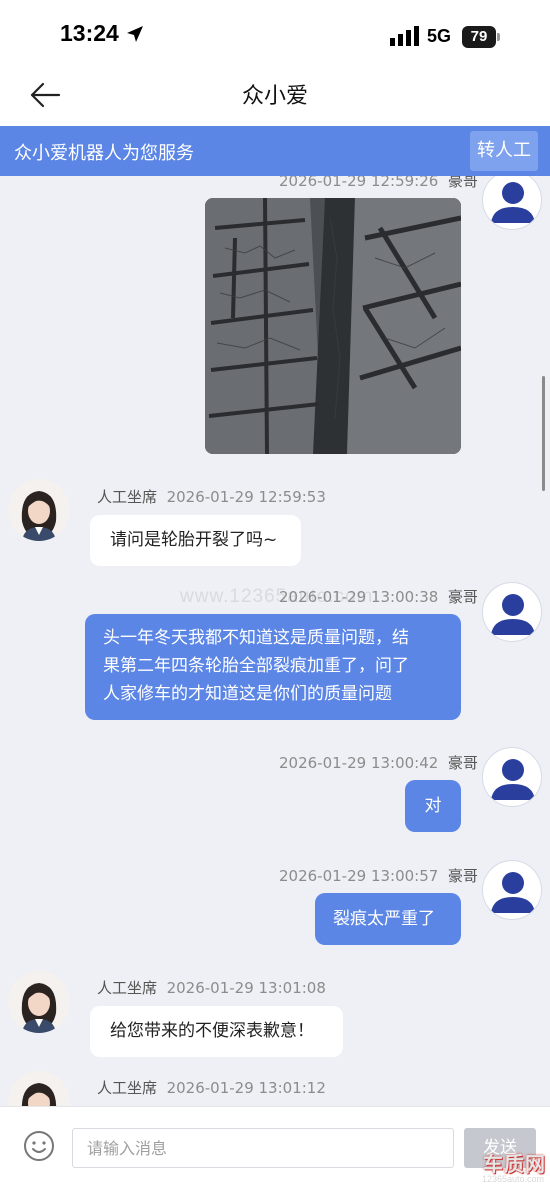 This screenshot has height=1192, width=550. Describe the element at coordinates (104, 153) in the screenshot. I see `banner-text: 众小爱机器人为您服务` at that location.